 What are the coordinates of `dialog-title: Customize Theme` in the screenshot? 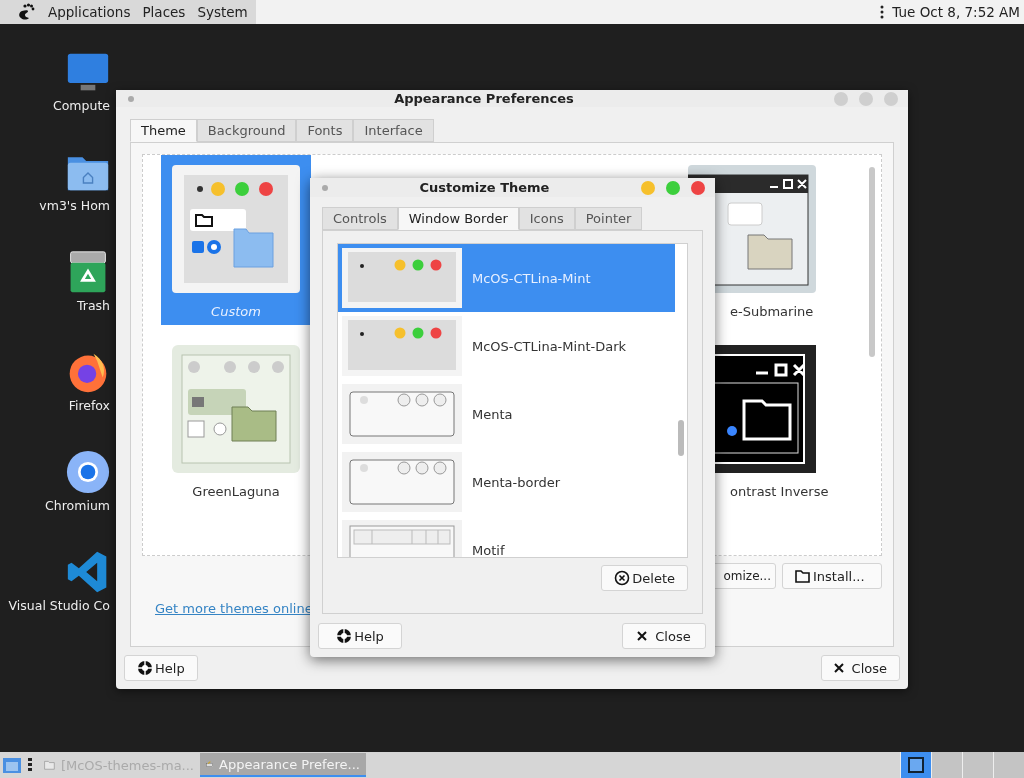 It's located at (484, 187).